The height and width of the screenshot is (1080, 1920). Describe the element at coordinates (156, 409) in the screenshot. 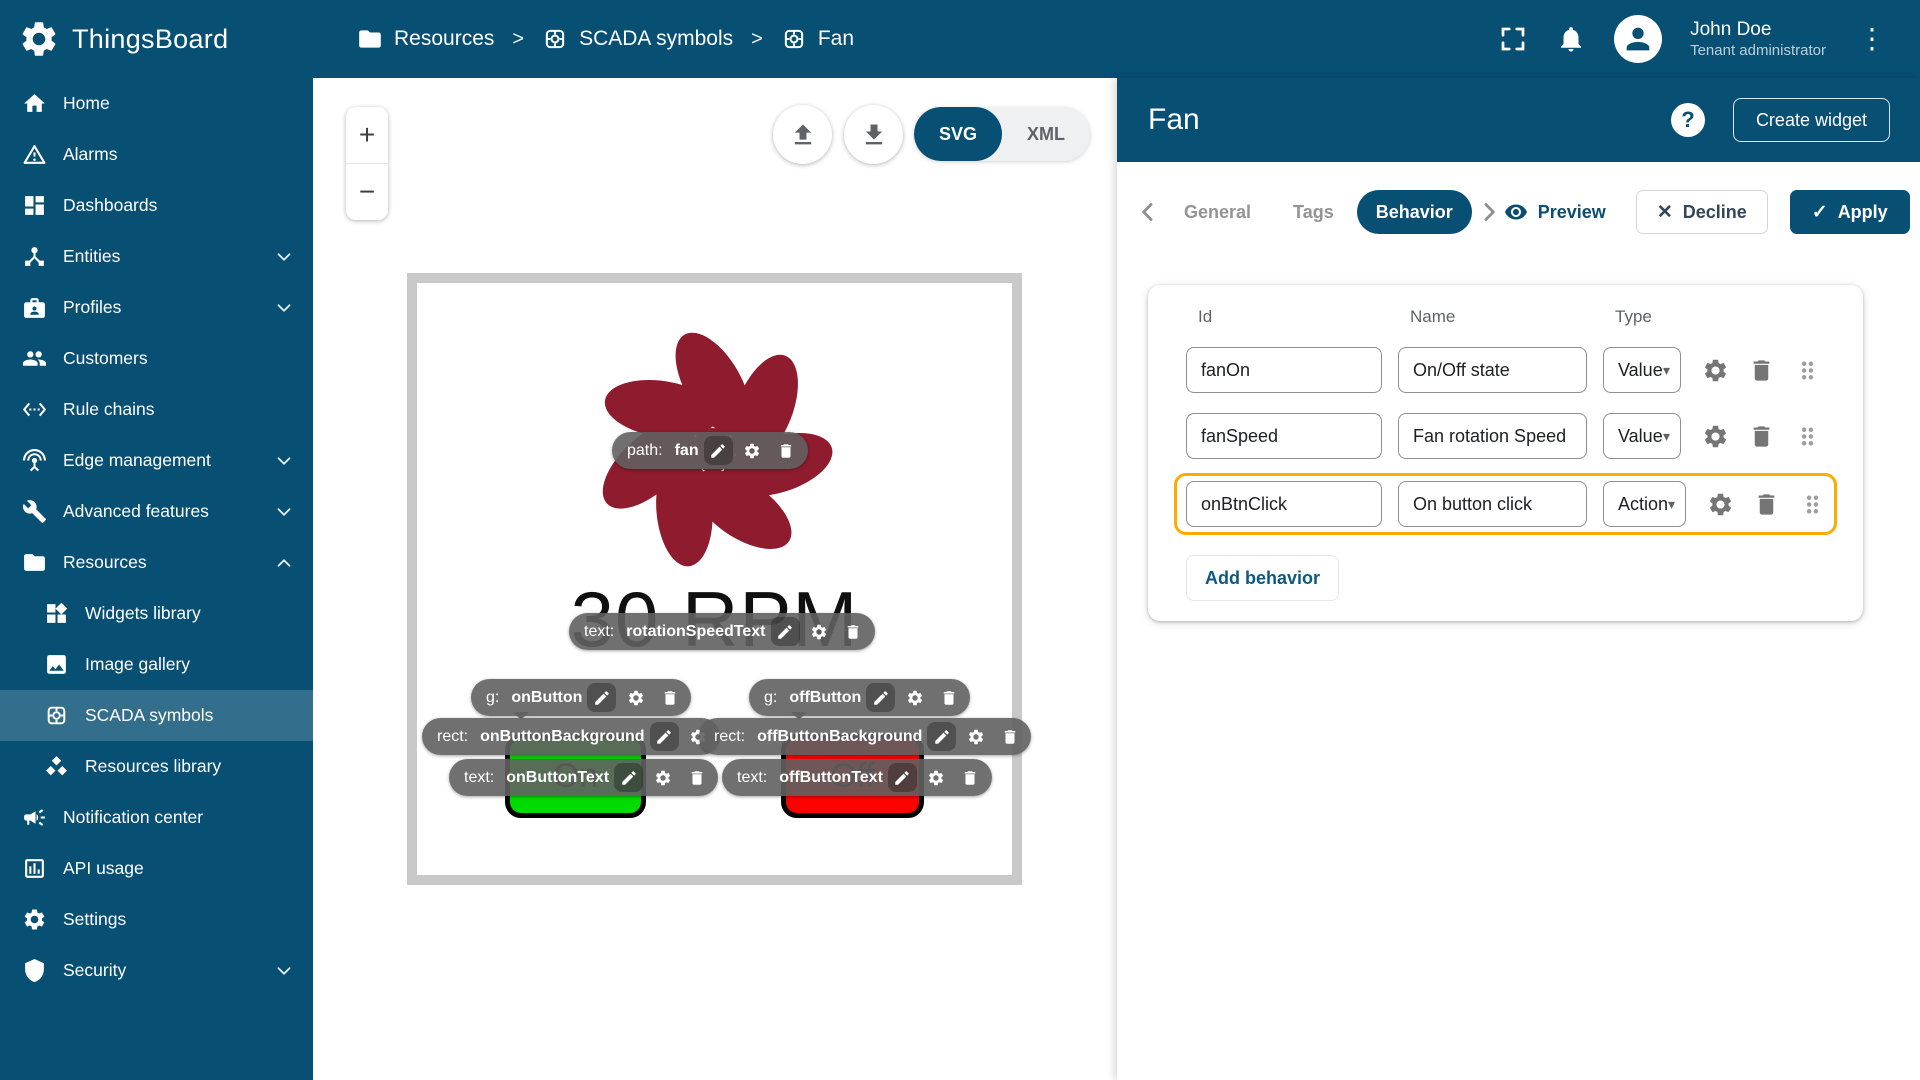

I see `sidebar-item-rule-chains: Rule chains` at that location.